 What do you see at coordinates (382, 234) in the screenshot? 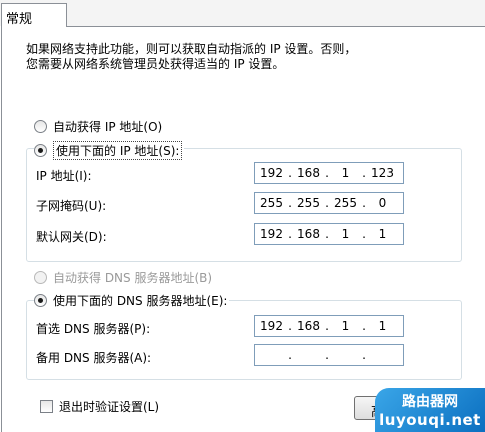
I see `gateway-octet-4: 1` at bounding box center [382, 234].